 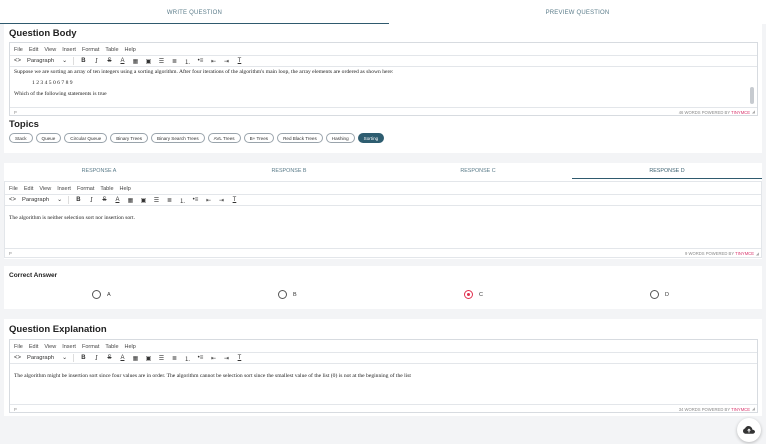 What do you see at coordinates (96, 294) in the screenshot?
I see `radio-a` at bounding box center [96, 294].